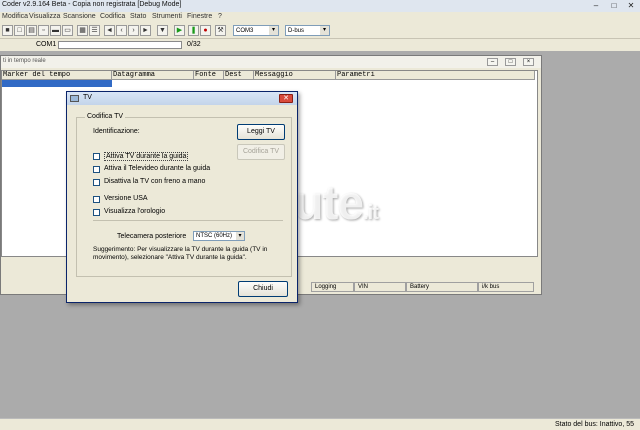 The height and width of the screenshot is (430, 640). What do you see at coordinates (193, 30) in the screenshot?
I see `pause-icon: ❚` at bounding box center [193, 30].